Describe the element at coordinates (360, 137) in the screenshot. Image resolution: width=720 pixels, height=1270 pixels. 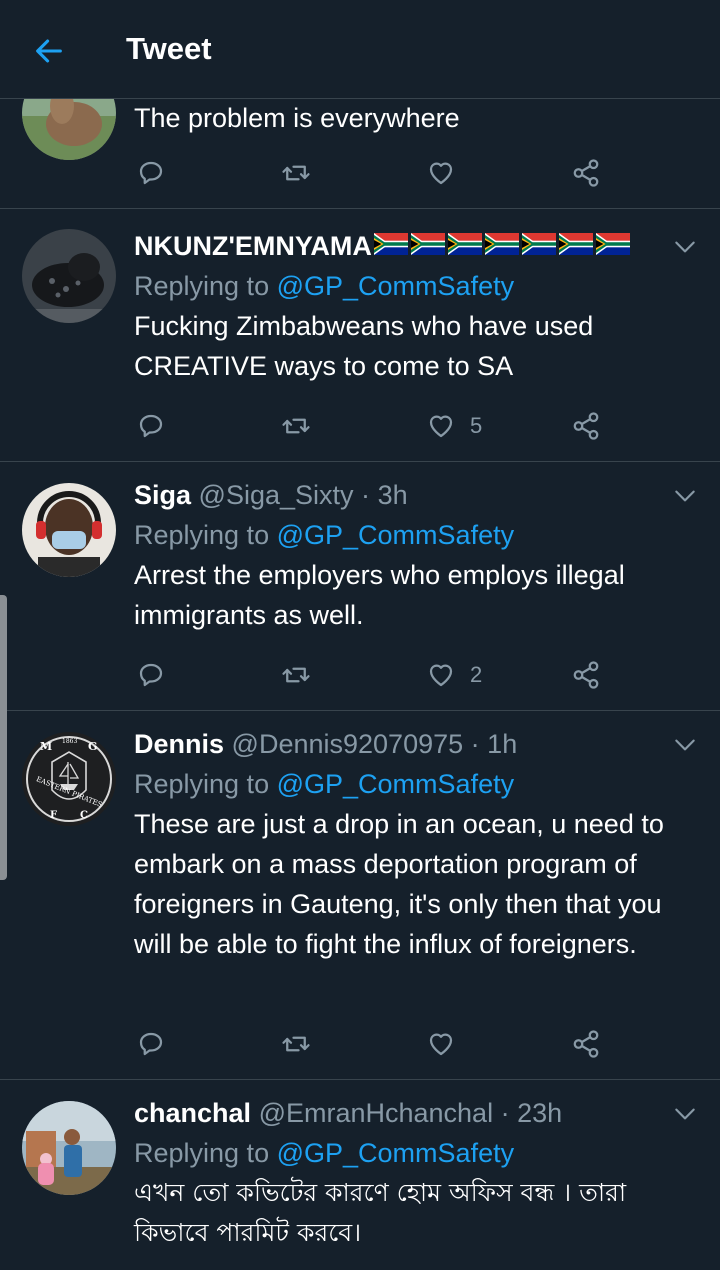
I see `tweet-item: The problem is everywhere` at that location.